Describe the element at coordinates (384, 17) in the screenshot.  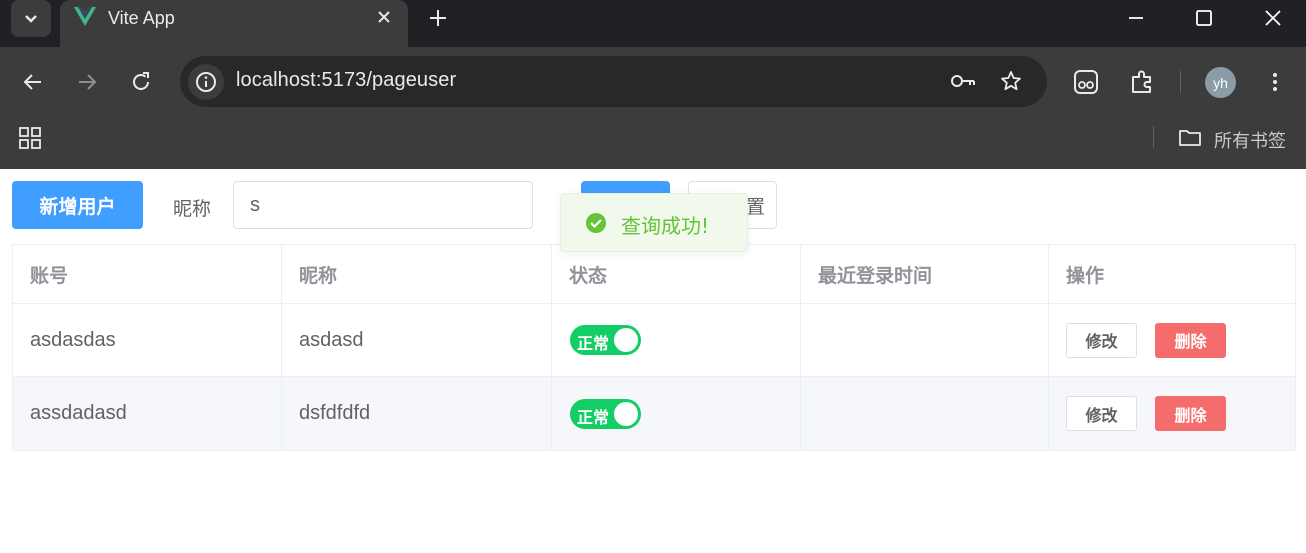
I see `close-tab-icon` at that location.